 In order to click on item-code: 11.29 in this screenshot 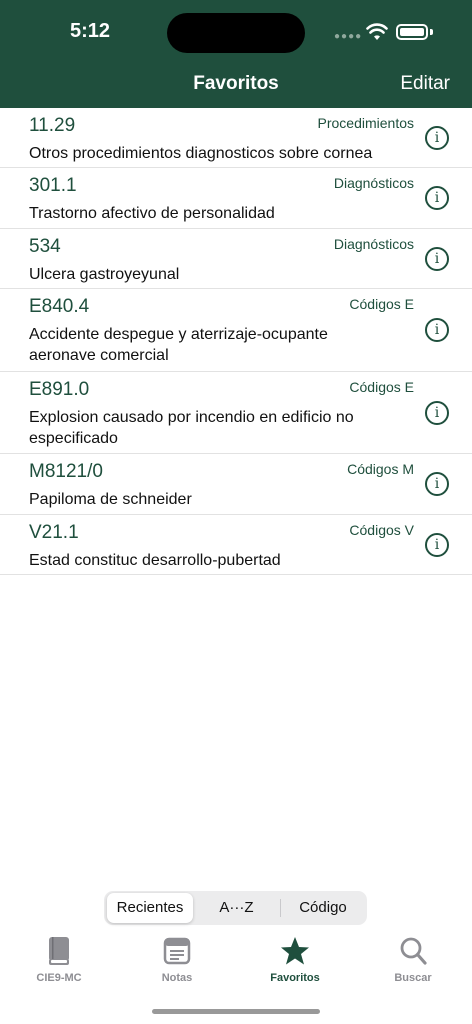, I will do `click(52, 125)`.